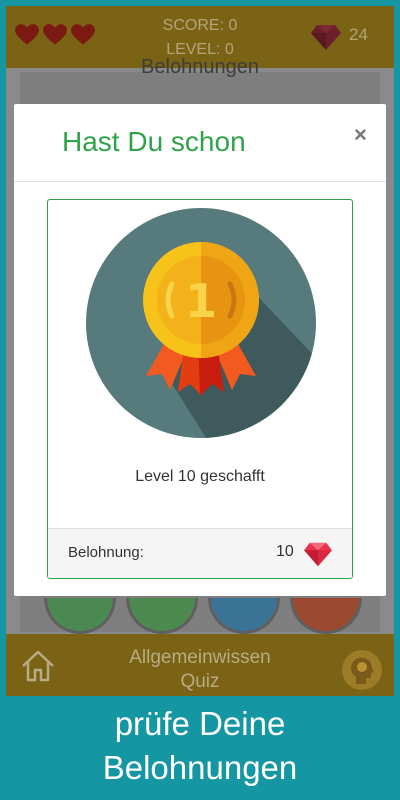 The width and height of the screenshot is (400, 800). Describe the element at coordinates (200, 681) in the screenshot. I see `app-title-line2: Quiz` at that location.